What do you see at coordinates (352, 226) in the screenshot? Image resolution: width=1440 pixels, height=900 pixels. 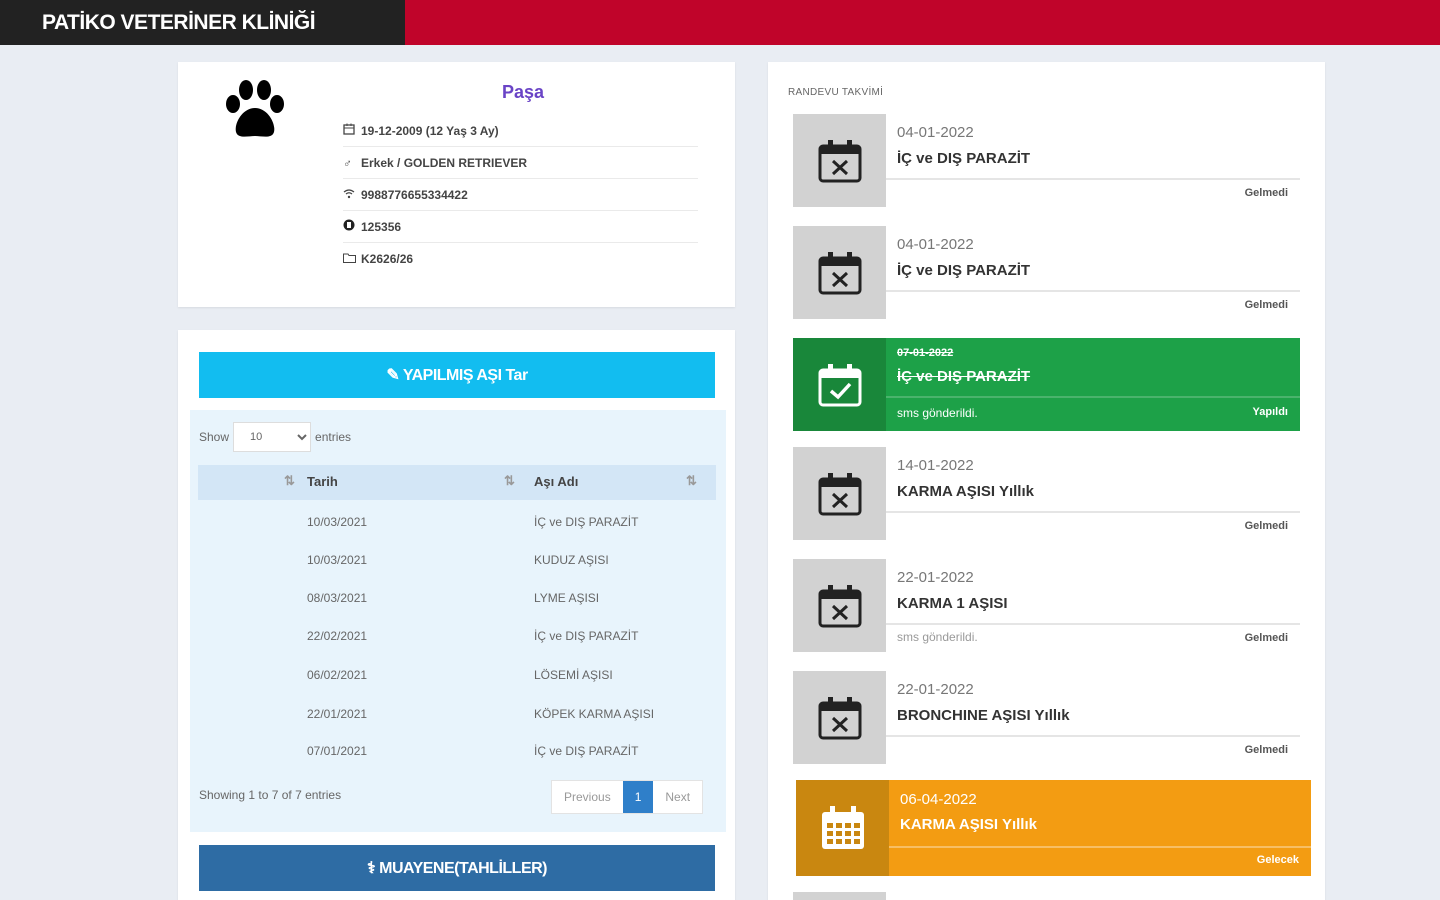 I see `id-icon` at bounding box center [352, 226].